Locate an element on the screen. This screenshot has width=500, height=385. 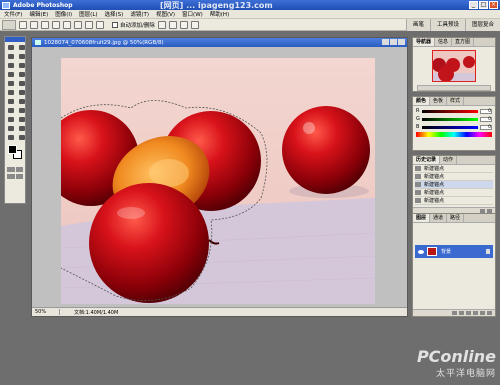
tab-paths: 路径 is located at coordinates (456, 218).